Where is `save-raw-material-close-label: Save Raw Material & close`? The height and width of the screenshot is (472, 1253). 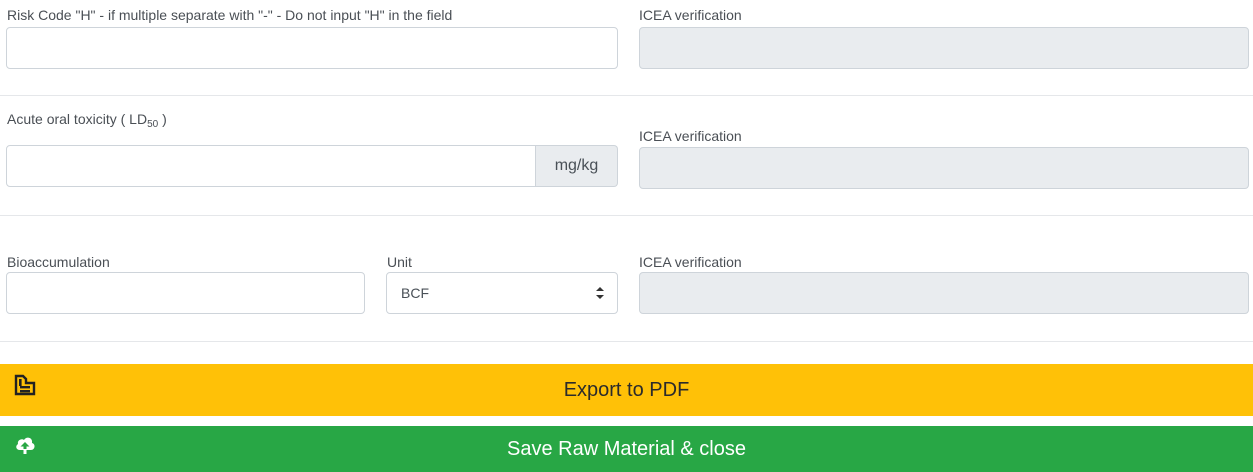
save-raw-material-close-label: Save Raw Material & close is located at coordinates (626, 448).